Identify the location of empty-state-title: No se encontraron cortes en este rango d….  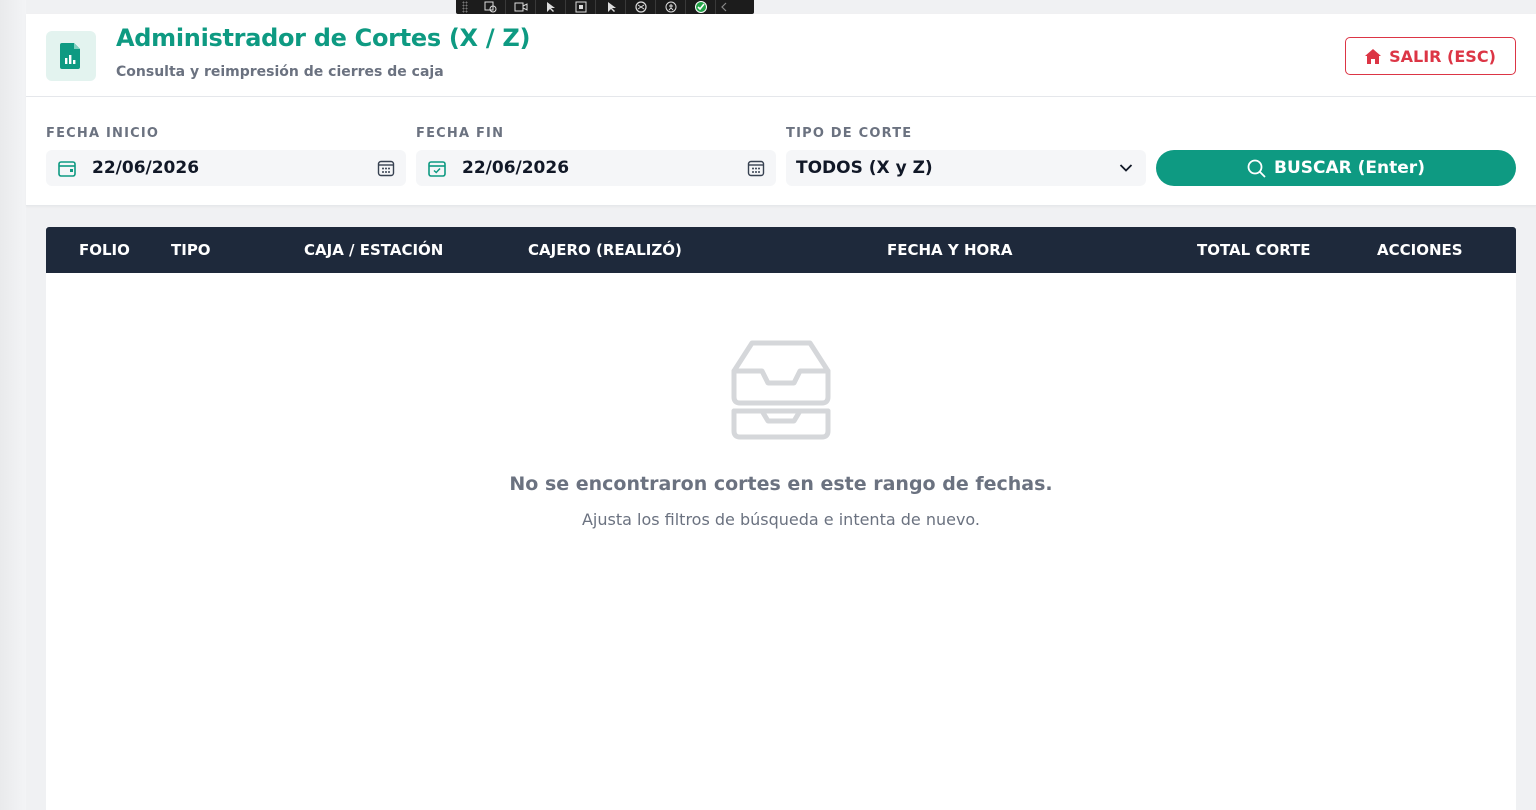
(781, 484).